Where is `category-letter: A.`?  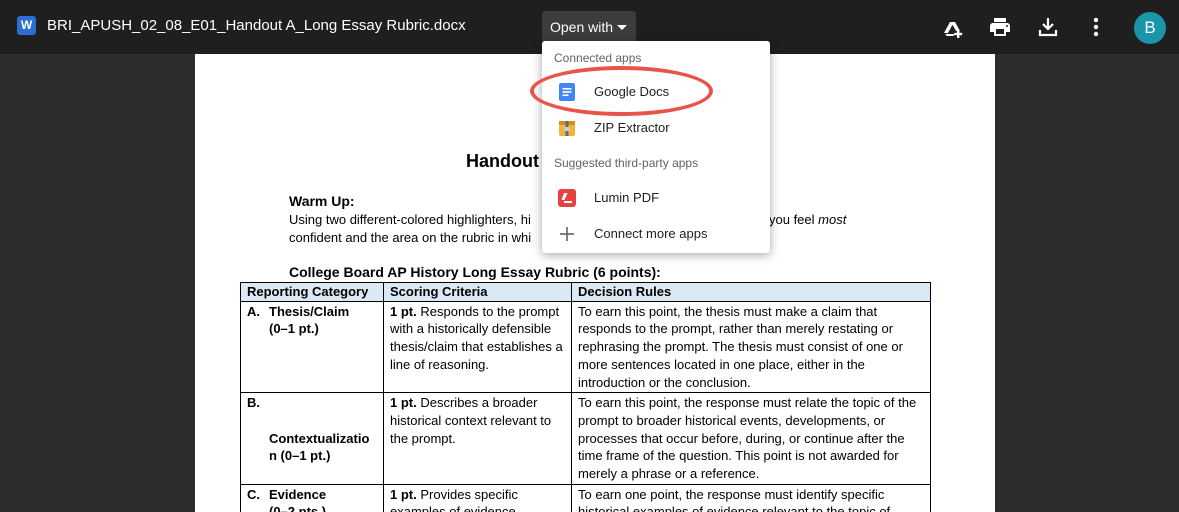 category-letter: A. is located at coordinates (253, 311).